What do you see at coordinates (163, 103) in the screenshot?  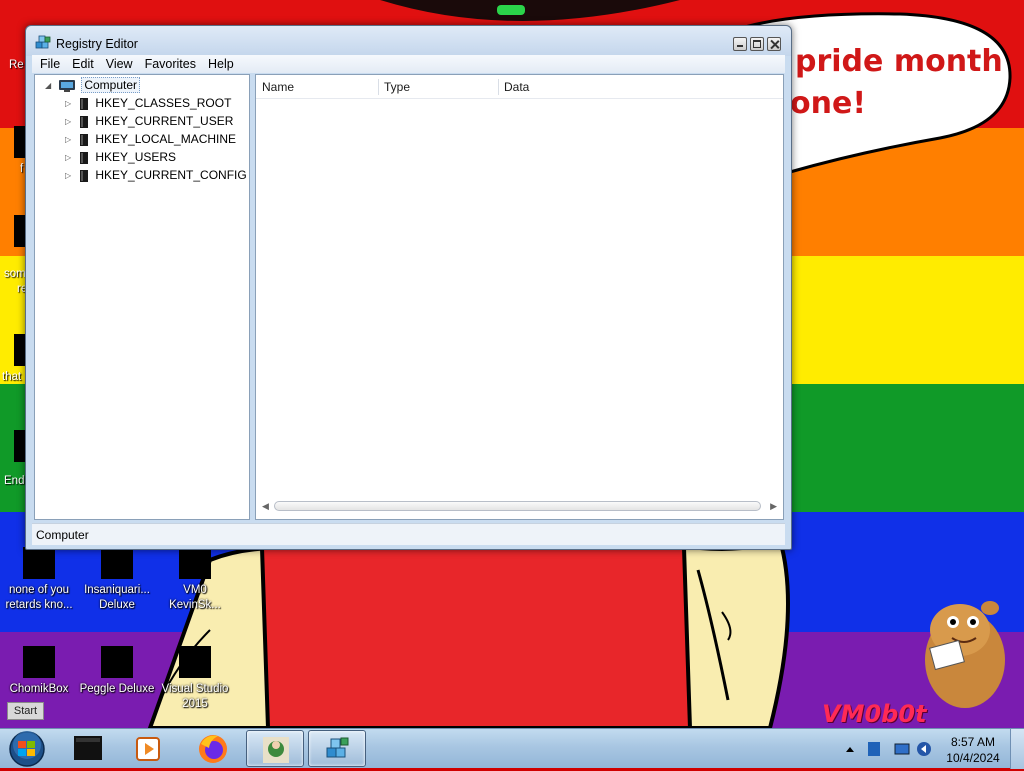 I see `tree-node-label: HKEY_CLASSES_ROOT` at bounding box center [163, 103].